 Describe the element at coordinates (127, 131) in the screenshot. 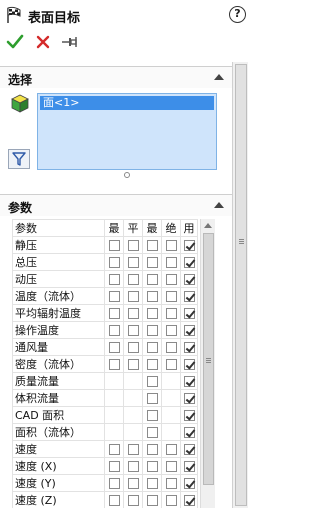

I see `face-selection-list: 面<1>` at that location.